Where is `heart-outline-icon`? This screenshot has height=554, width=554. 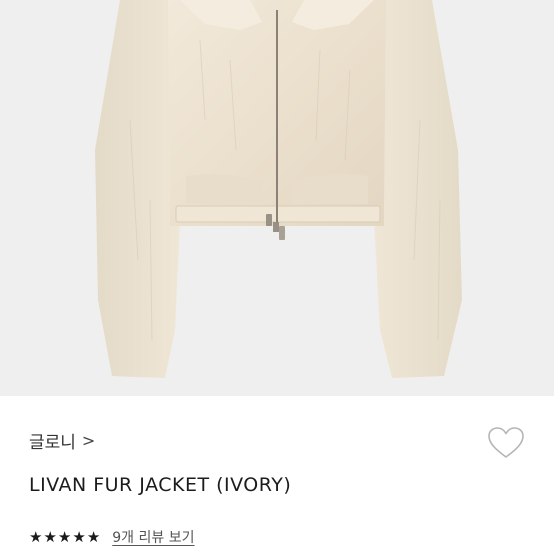 heart-outline-icon is located at coordinates (506, 442).